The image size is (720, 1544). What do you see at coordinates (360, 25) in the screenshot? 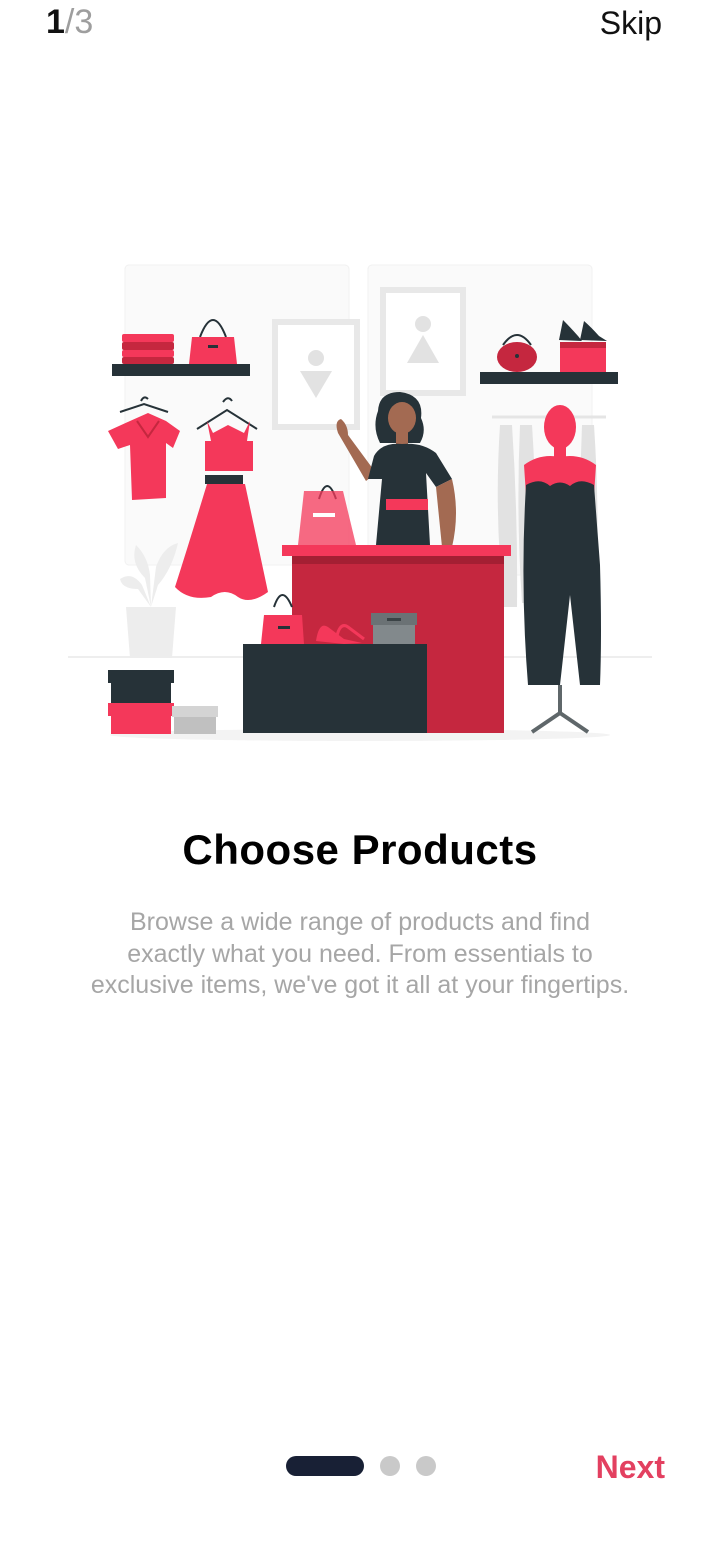
I see `top-bar: 1/3 Skip` at bounding box center [360, 25].